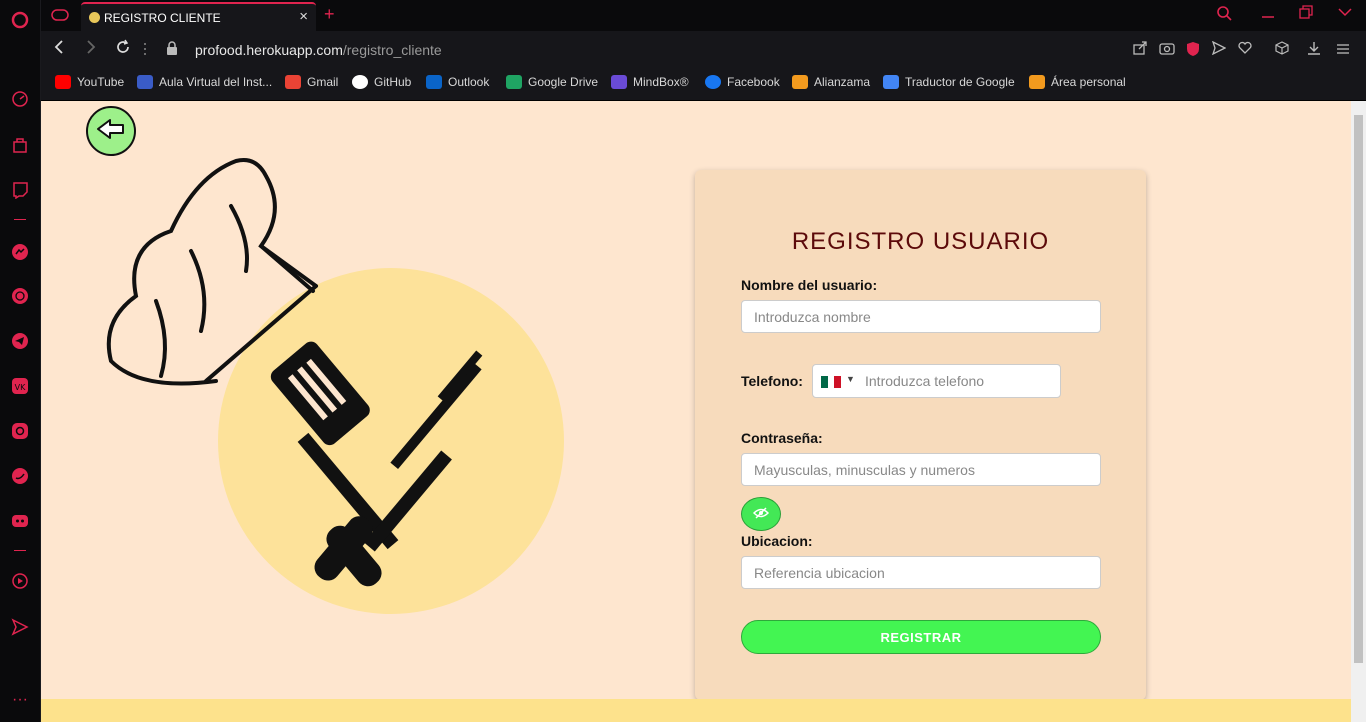 The height and width of the screenshot is (722, 1366). I want to click on bookmark-traductor: Traductor de Google, so click(949, 82).